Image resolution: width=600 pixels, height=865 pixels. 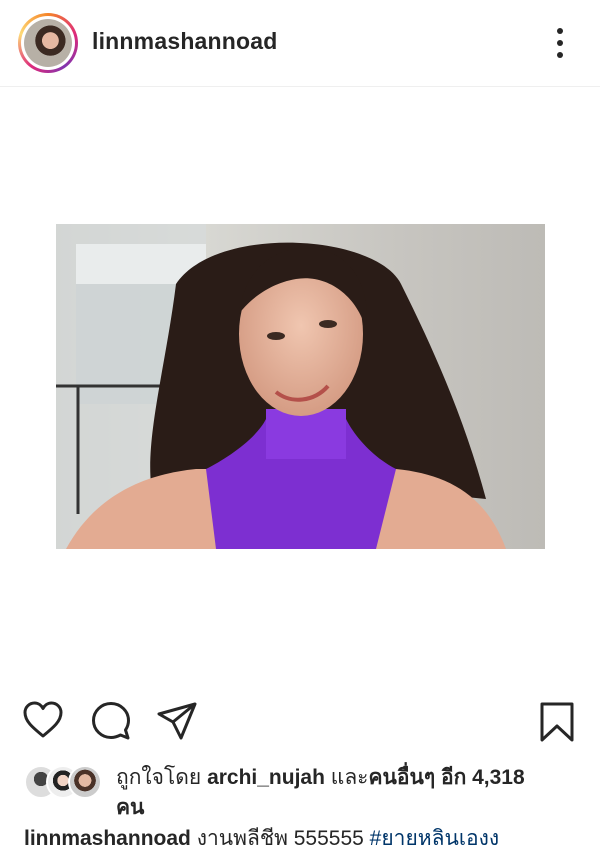 I want to click on post-header: linnmashannoad, so click(x=300, y=43).